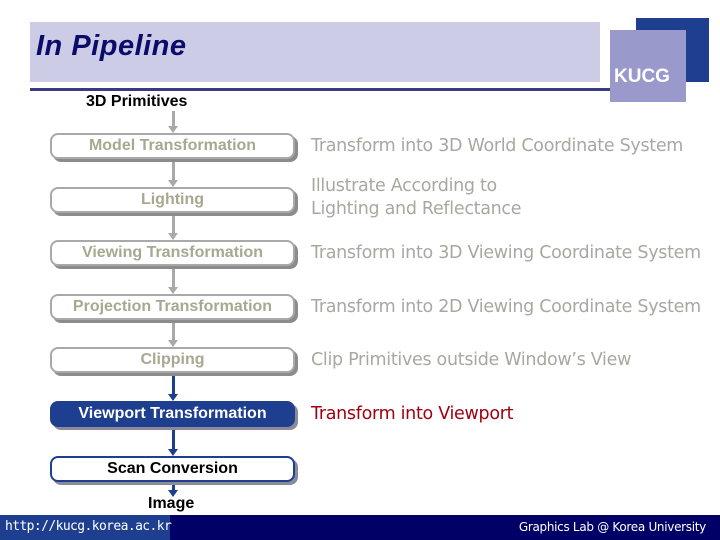 This screenshot has height=540, width=720. I want to click on slide-title: In Pipeline, so click(111, 46).